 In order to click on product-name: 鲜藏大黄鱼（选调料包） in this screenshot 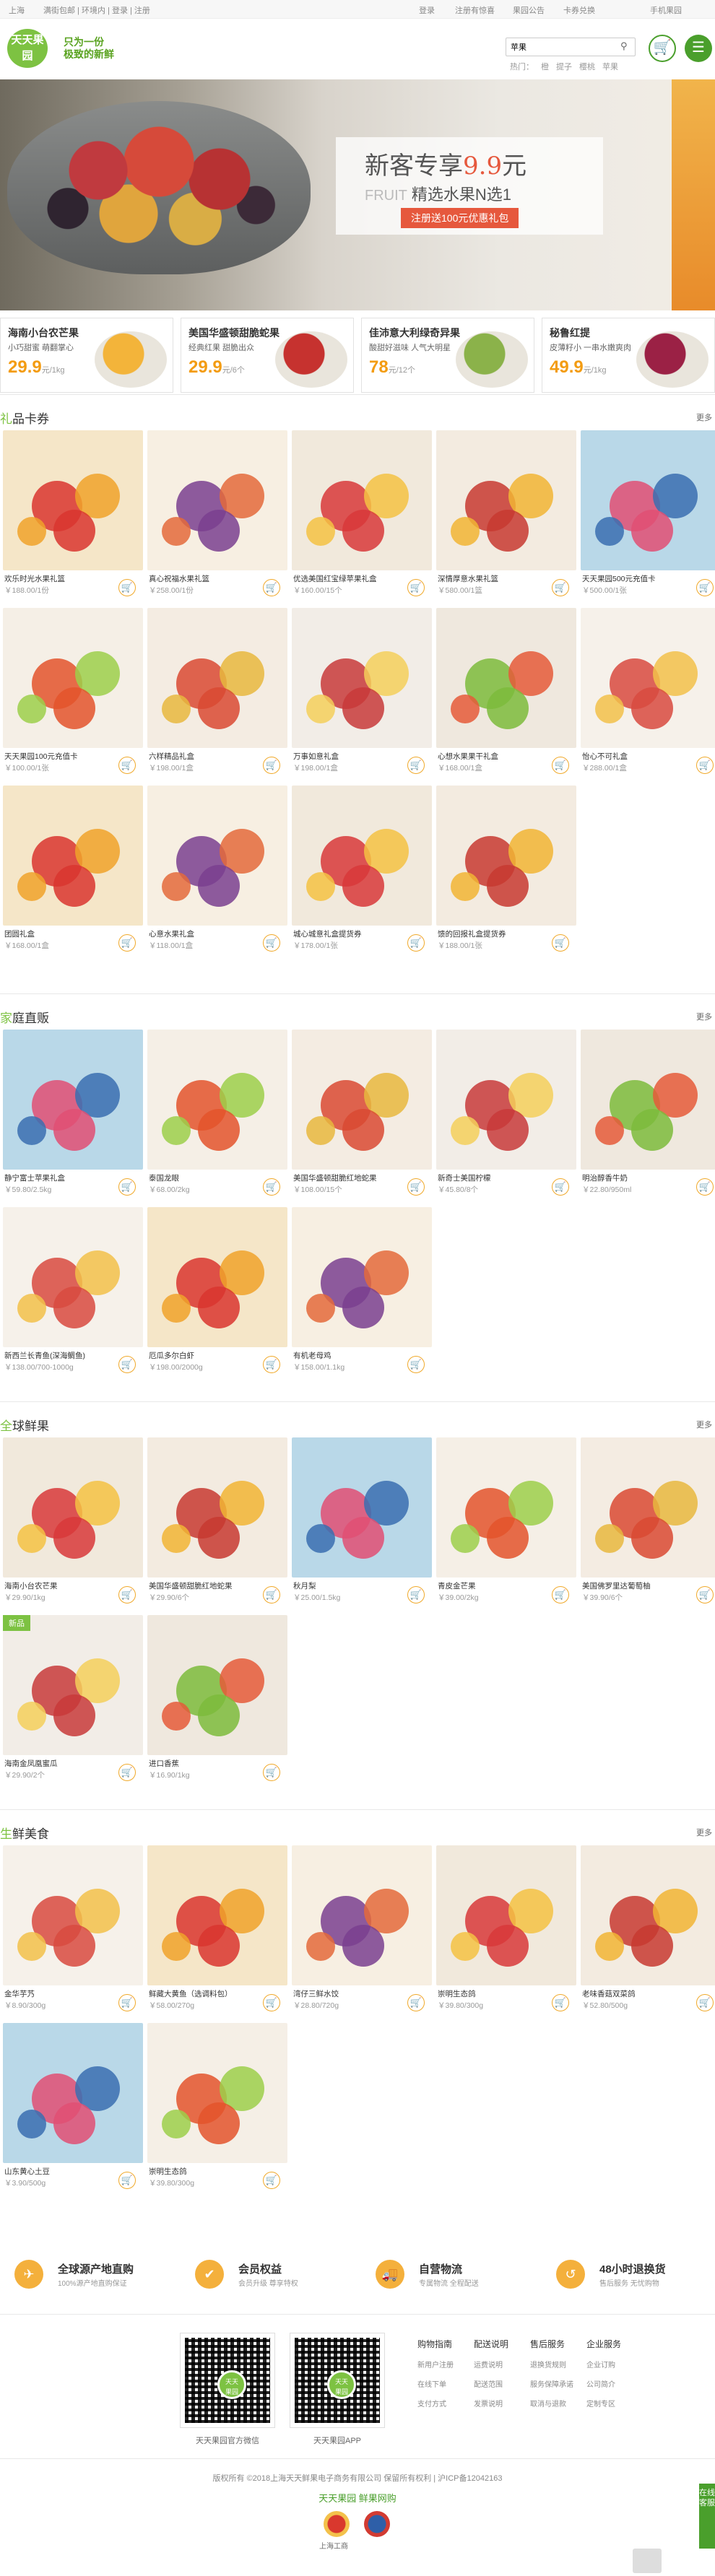, I will do `click(203, 1993)`.